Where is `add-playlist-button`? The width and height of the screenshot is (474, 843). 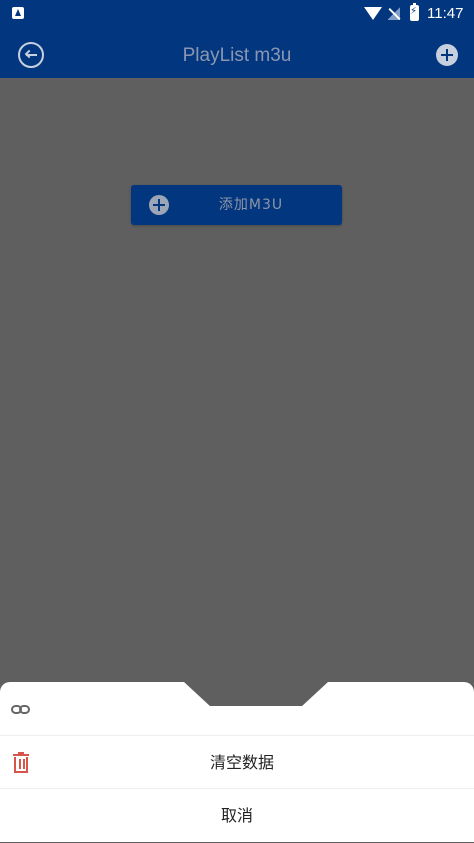 add-playlist-button is located at coordinates (447, 55).